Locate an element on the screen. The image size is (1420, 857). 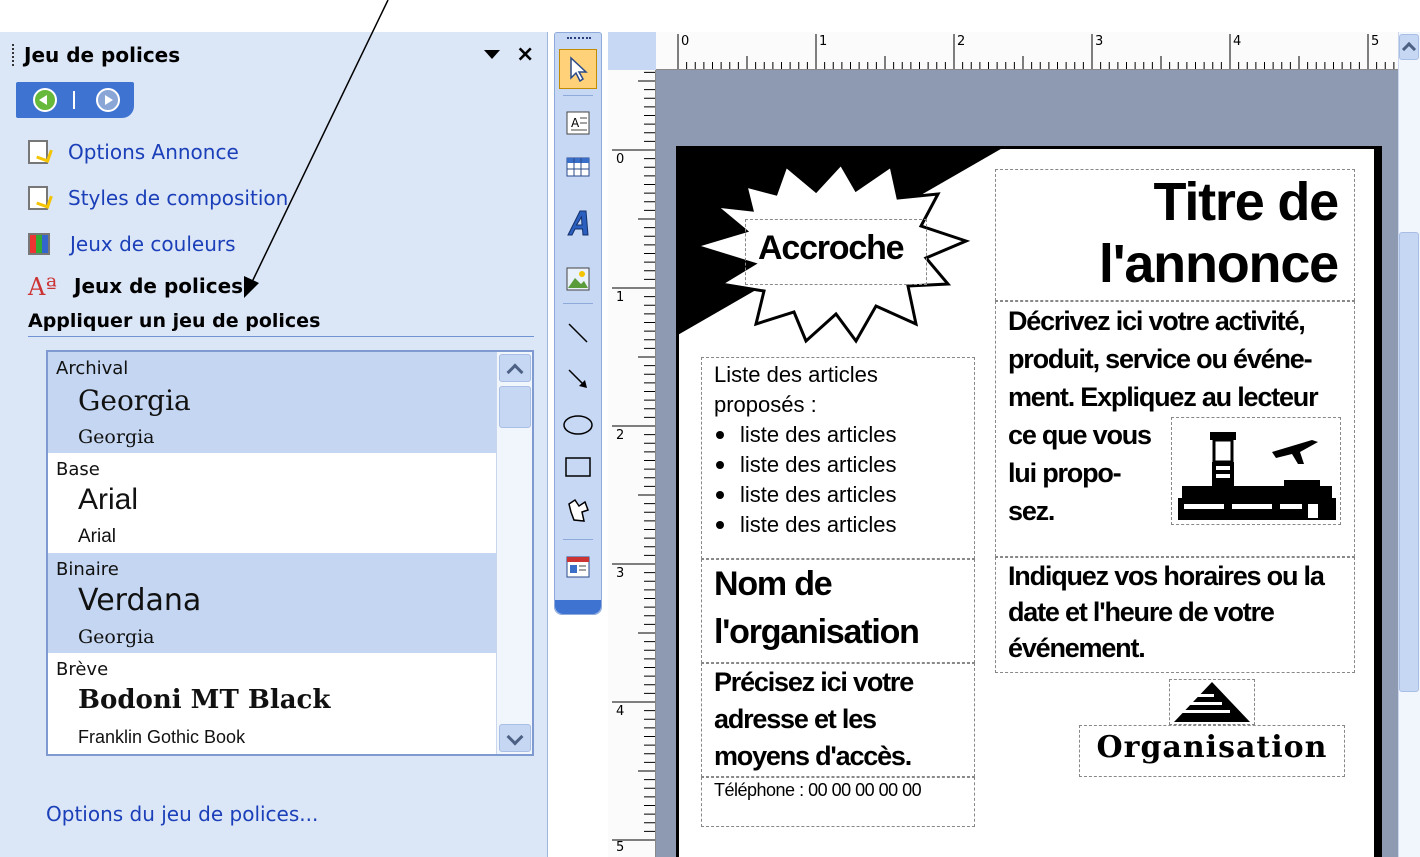
pointer-icon is located at coordinates (579, 69).